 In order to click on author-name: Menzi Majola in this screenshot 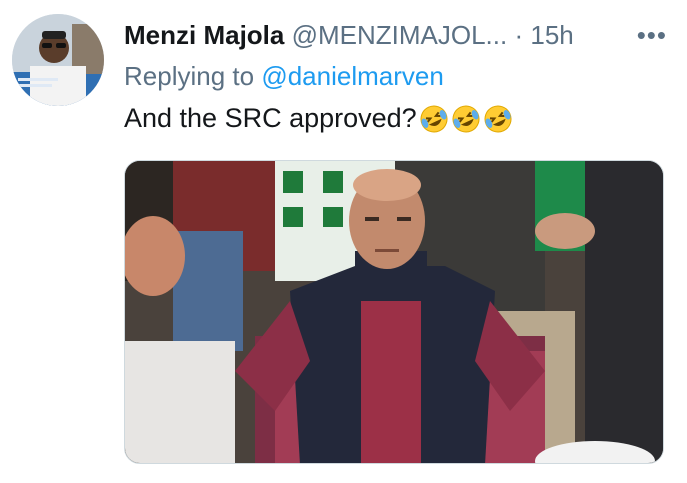, I will do `click(204, 35)`.